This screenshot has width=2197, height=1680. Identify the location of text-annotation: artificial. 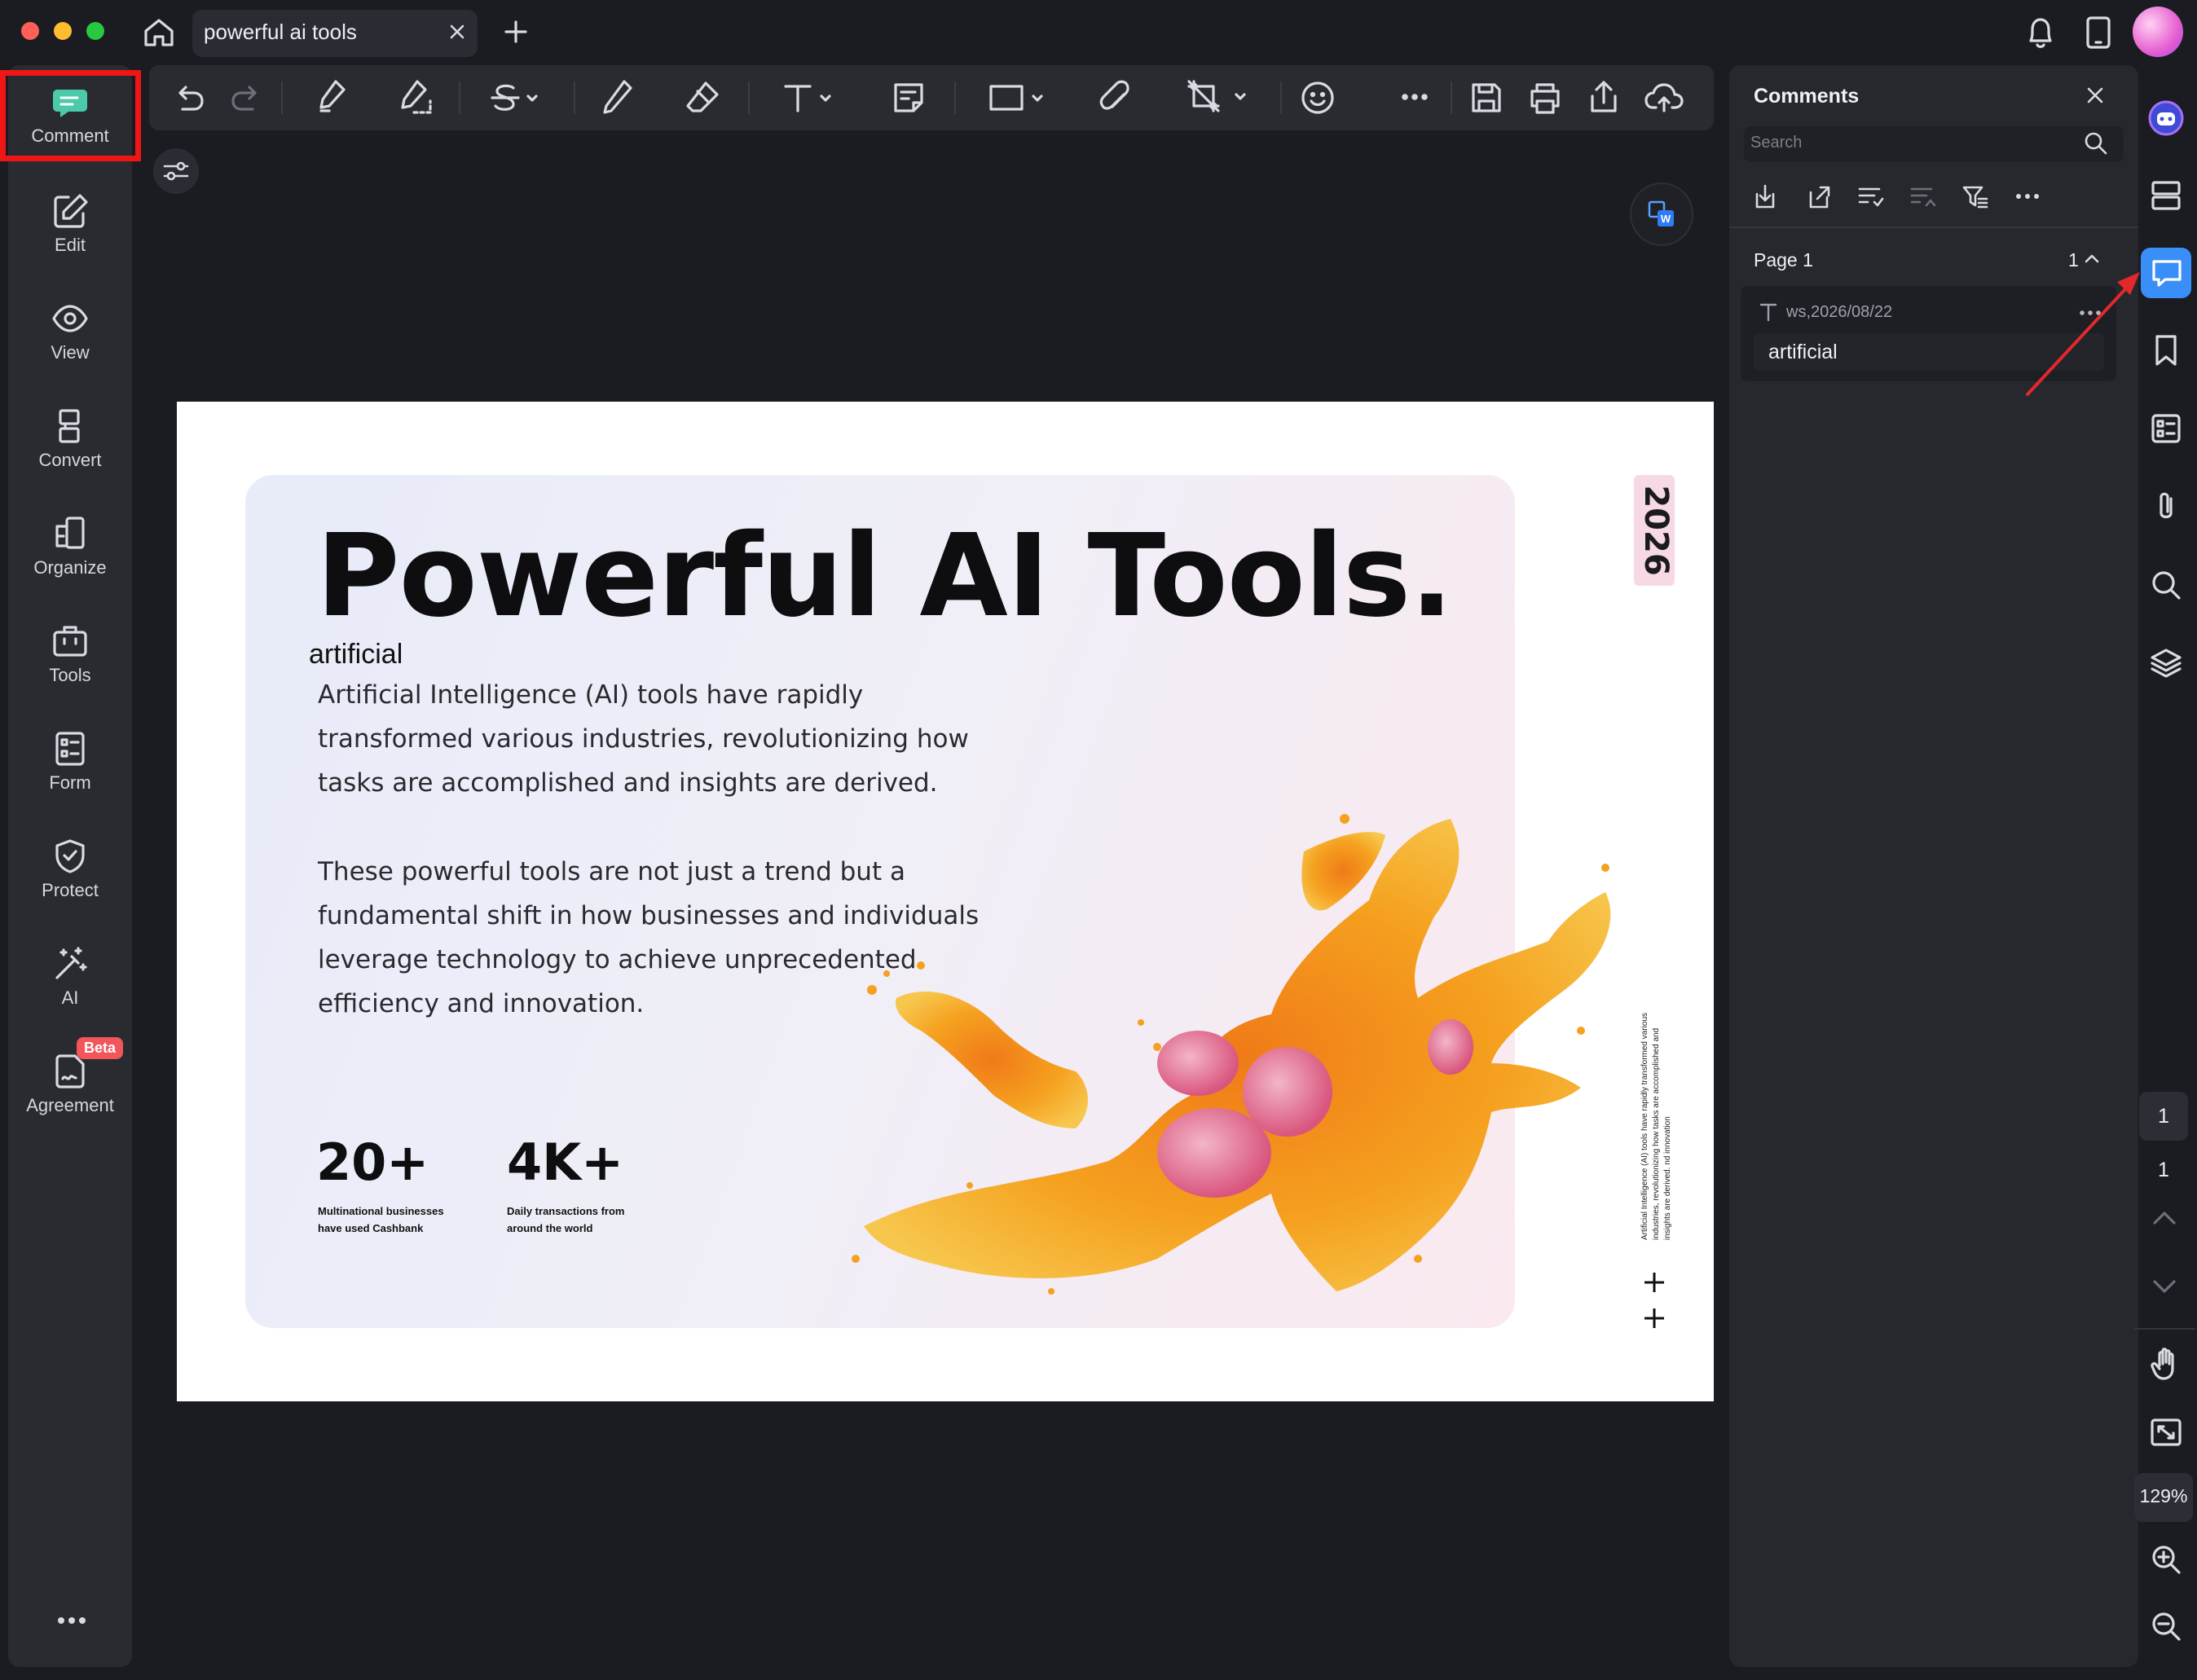
(356, 655).